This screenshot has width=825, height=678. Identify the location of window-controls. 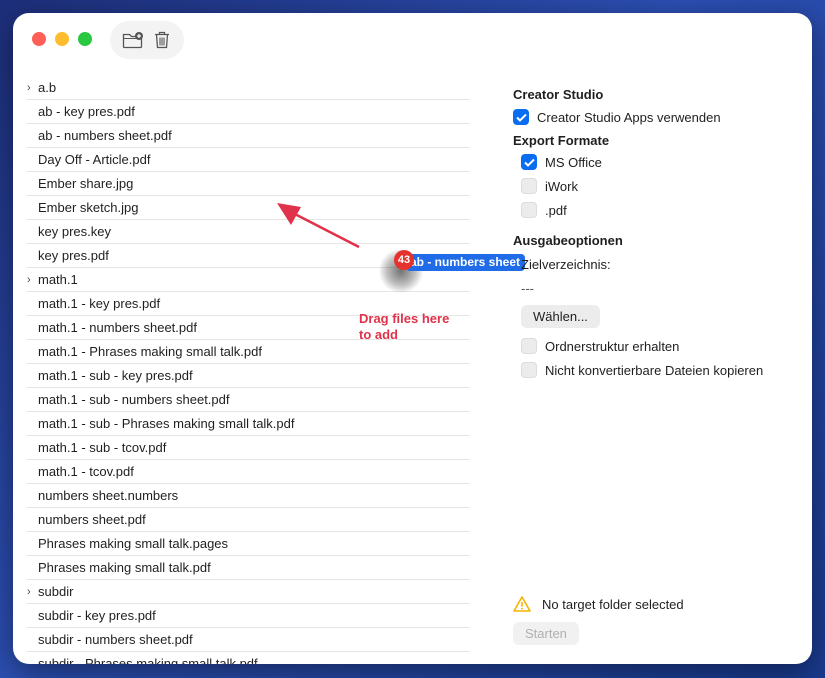
(62, 39).